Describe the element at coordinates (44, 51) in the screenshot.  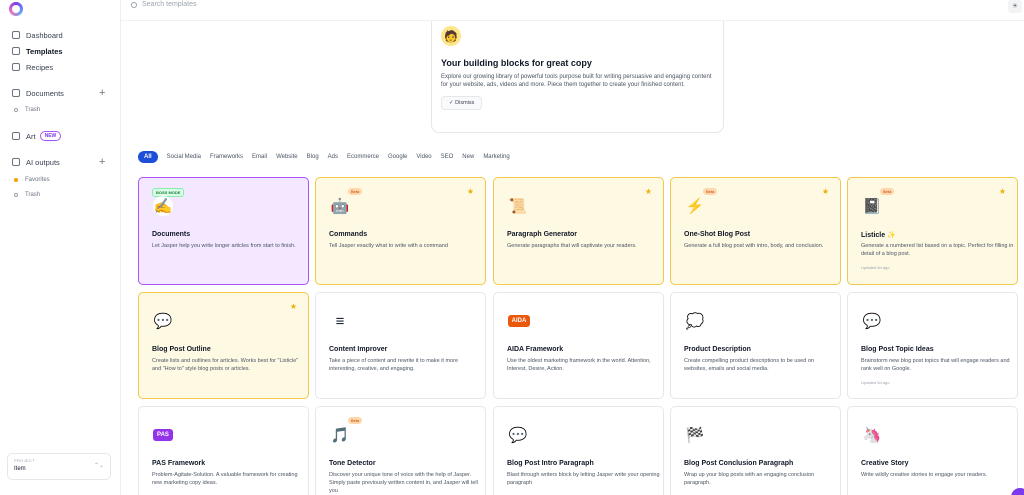
I see `sidebar-item-label: Templates` at that location.